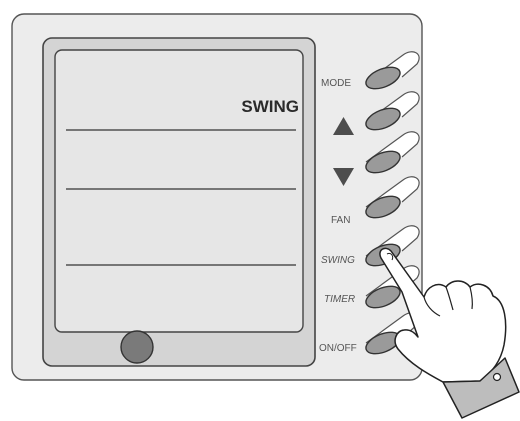 The image size is (520, 421). I want to click on display-swing-text: SWING, so click(270, 106).